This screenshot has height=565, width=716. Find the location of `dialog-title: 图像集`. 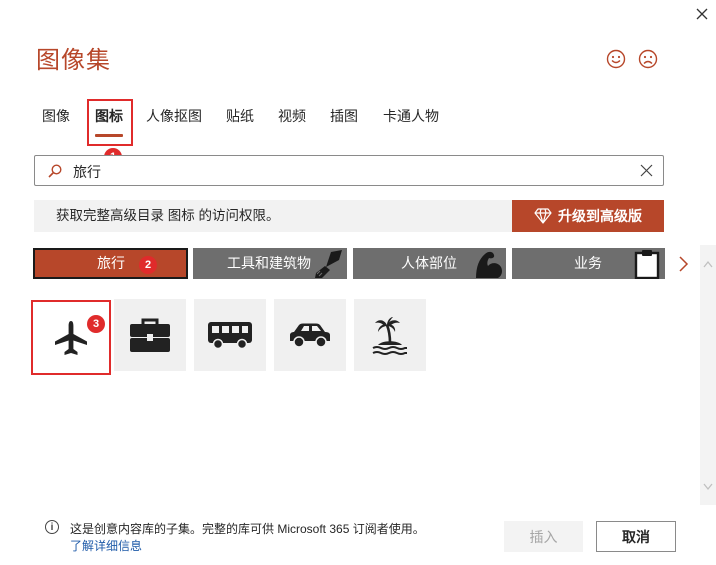

dialog-title: 图像集 is located at coordinates (73, 60).